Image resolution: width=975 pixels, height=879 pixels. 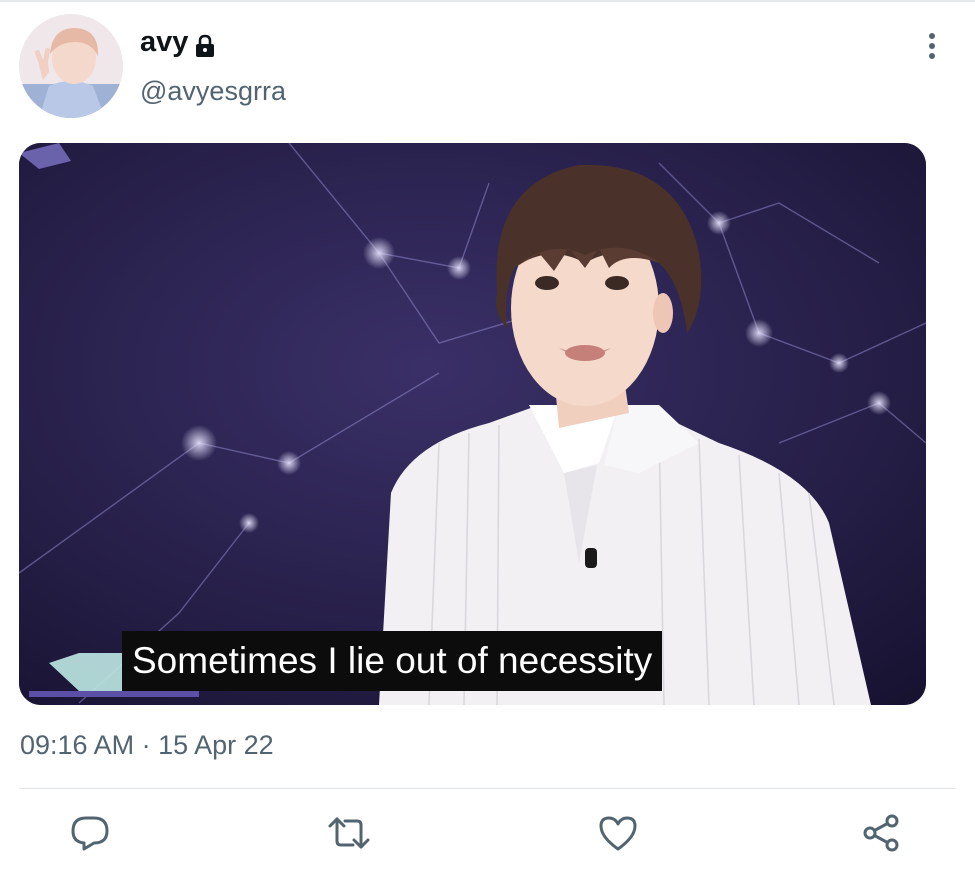 I want to click on share-icon, so click(x=881, y=835).